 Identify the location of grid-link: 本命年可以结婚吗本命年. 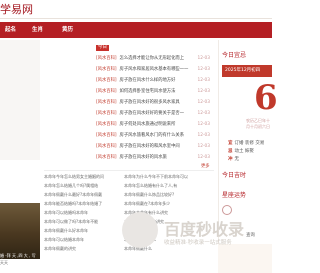
(83, 213).